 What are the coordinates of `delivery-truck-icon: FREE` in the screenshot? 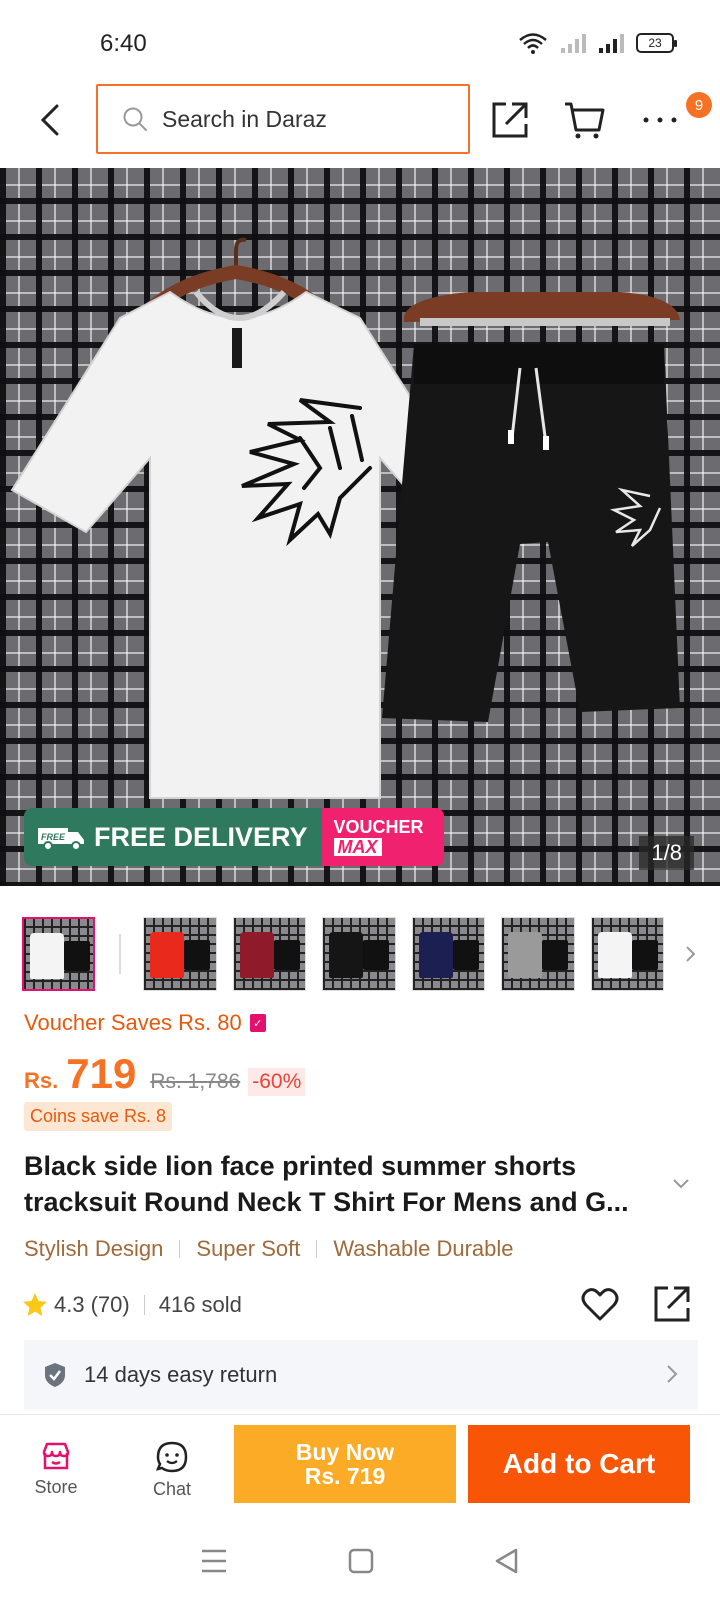 It's located at (61, 839).